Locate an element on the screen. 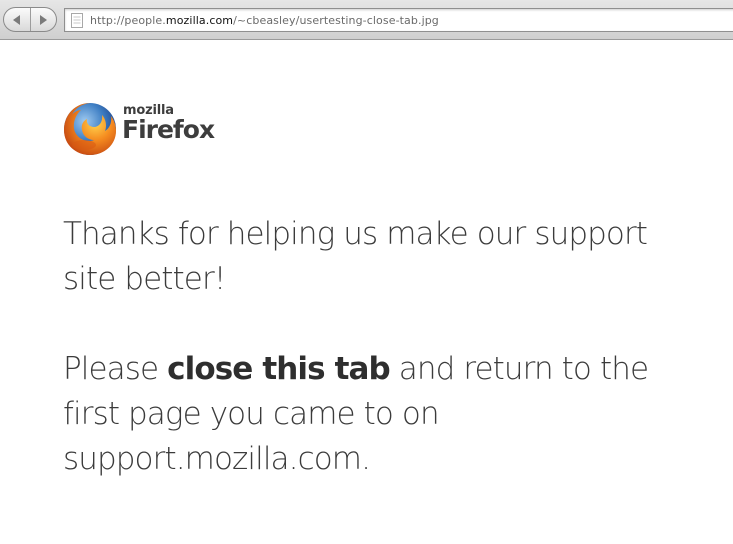 The width and height of the screenshot is (733, 544). back-button is located at coordinates (17, 19).